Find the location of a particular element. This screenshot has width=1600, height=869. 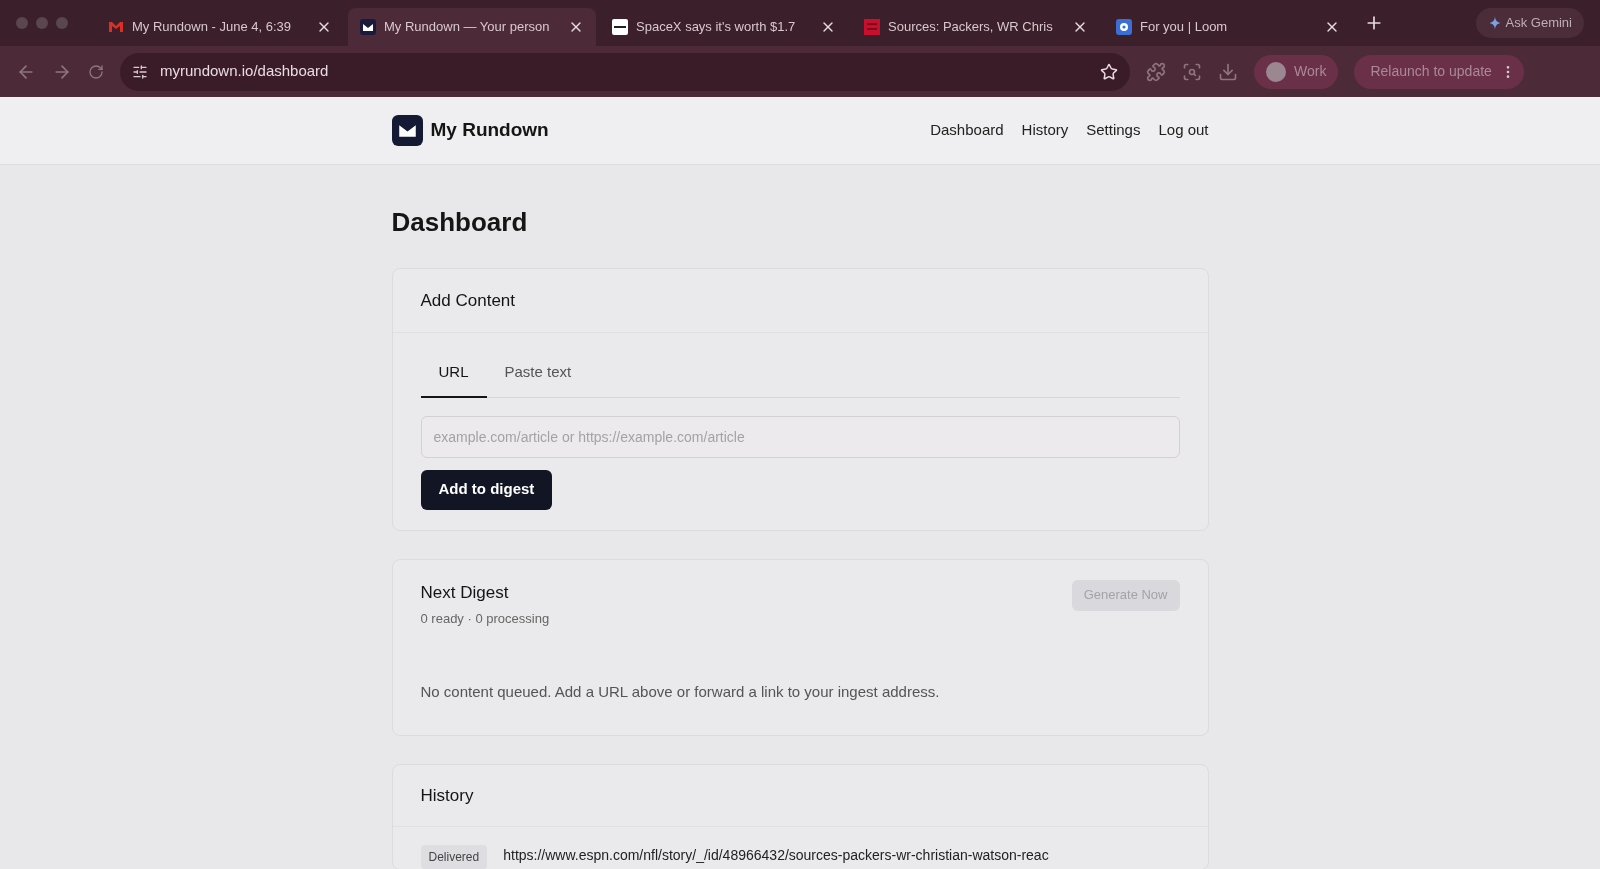

tab-title: For you | Loom is located at coordinates (1184, 27).